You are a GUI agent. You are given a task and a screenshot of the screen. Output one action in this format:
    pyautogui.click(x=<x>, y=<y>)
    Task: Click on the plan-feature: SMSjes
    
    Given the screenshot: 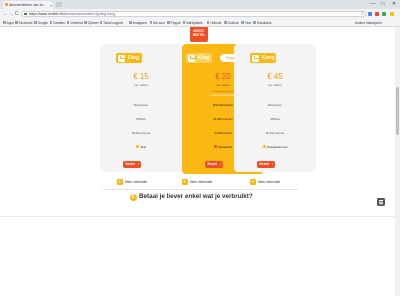 What is the action you would take?
    pyautogui.click(x=275, y=119)
    